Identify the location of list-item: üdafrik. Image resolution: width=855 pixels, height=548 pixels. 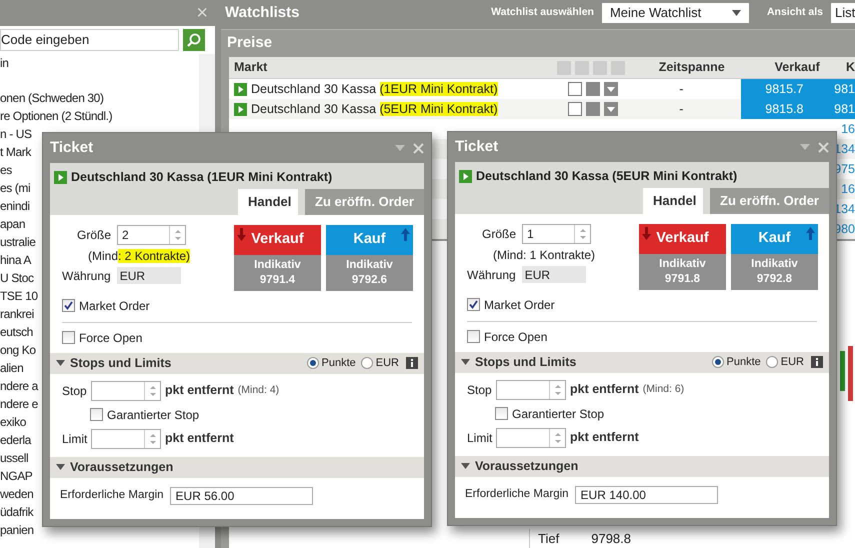
(17, 512).